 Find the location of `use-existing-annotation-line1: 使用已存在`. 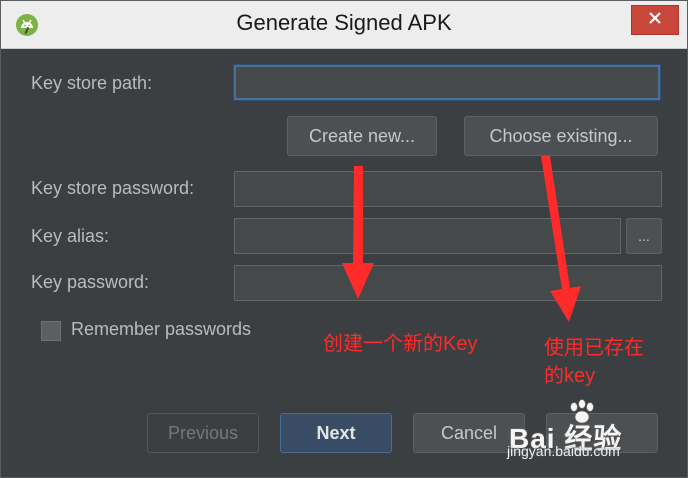

use-existing-annotation-line1: 使用已存在 is located at coordinates (594, 348).